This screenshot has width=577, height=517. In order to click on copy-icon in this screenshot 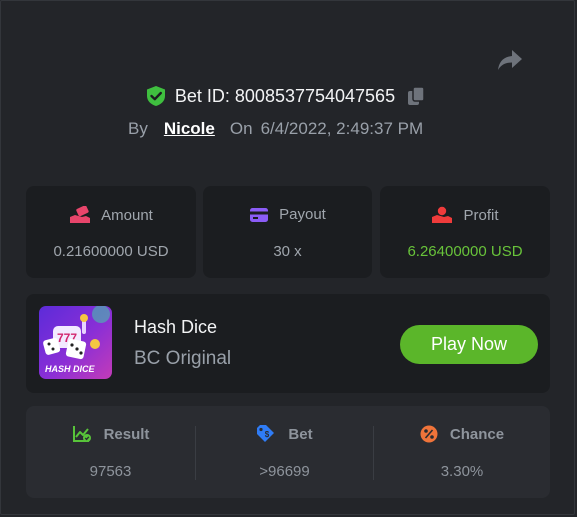, I will do `click(416, 95)`.